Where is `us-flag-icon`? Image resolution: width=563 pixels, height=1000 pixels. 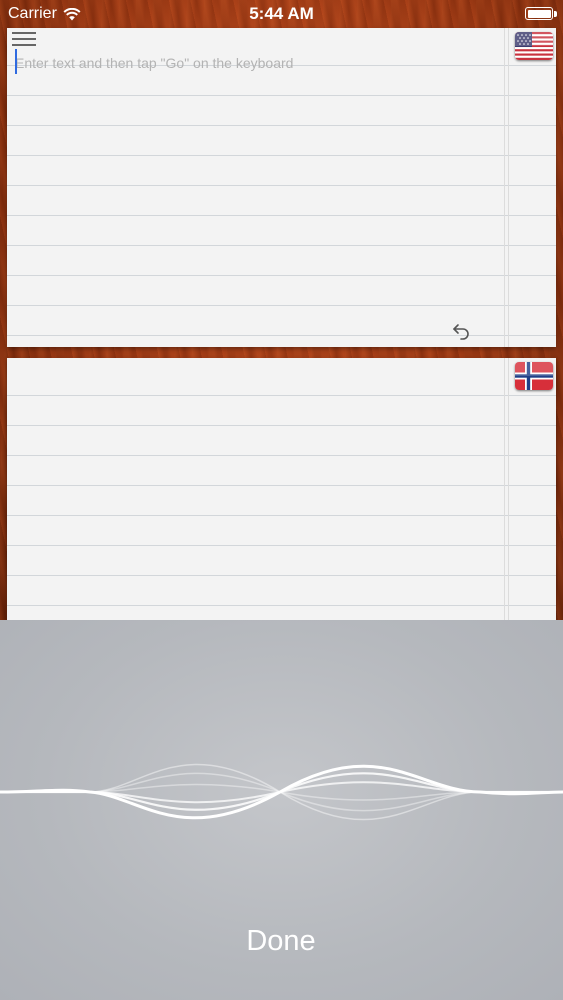
us-flag-icon is located at coordinates (534, 46).